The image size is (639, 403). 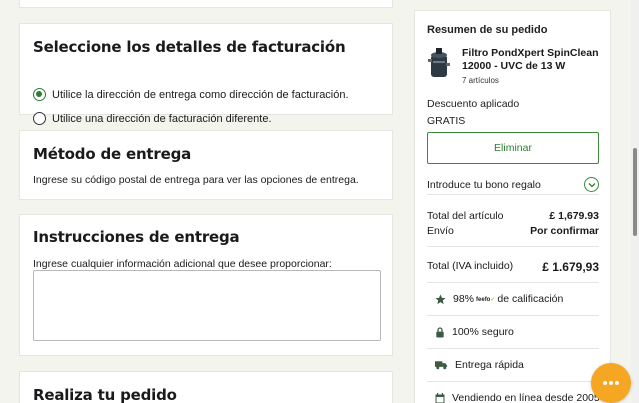 What do you see at coordinates (206, 4) in the screenshot?
I see `previous-section-card` at bounding box center [206, 4].